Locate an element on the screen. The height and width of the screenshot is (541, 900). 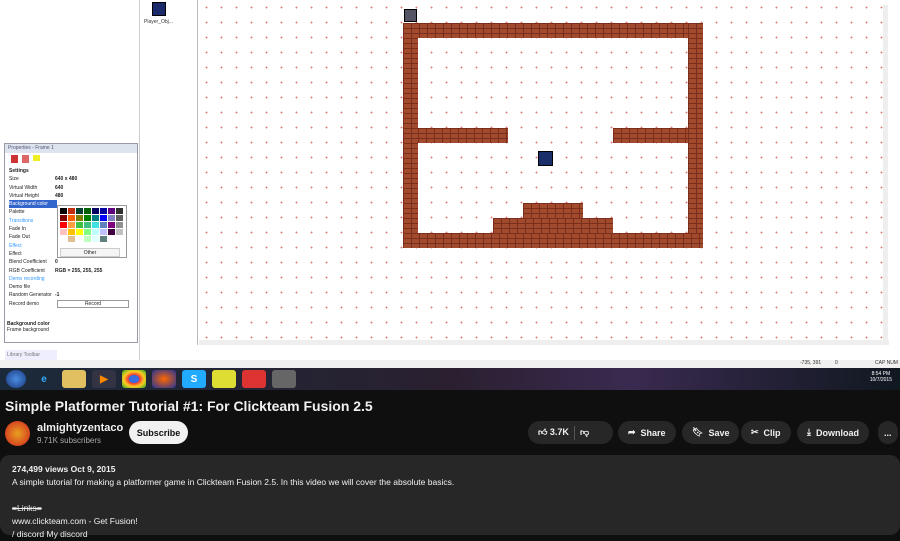
player-sprite is located at coordinates (545, 158).